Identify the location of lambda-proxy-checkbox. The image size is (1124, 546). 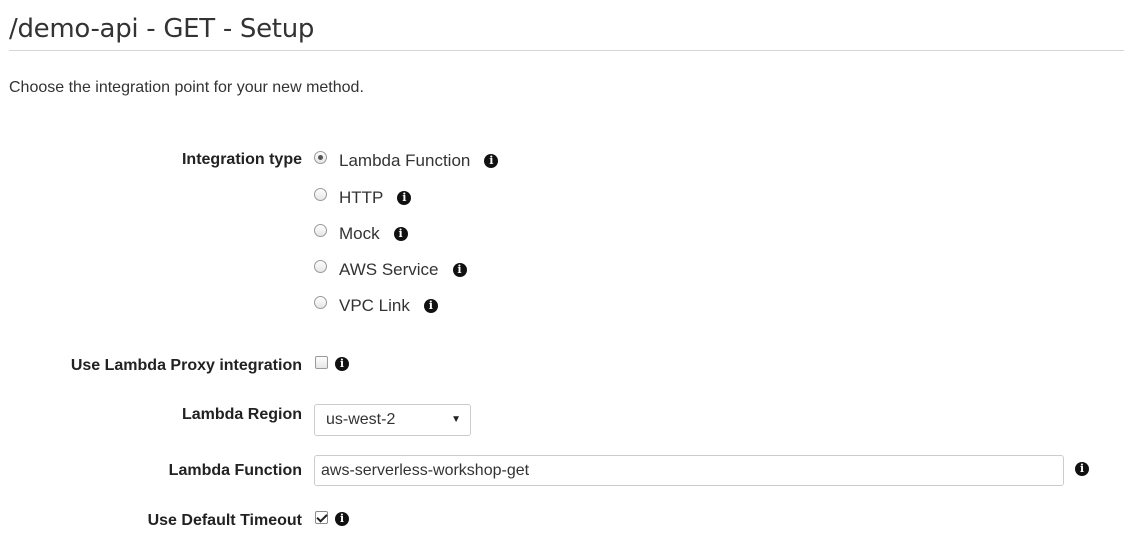
(321, 362).